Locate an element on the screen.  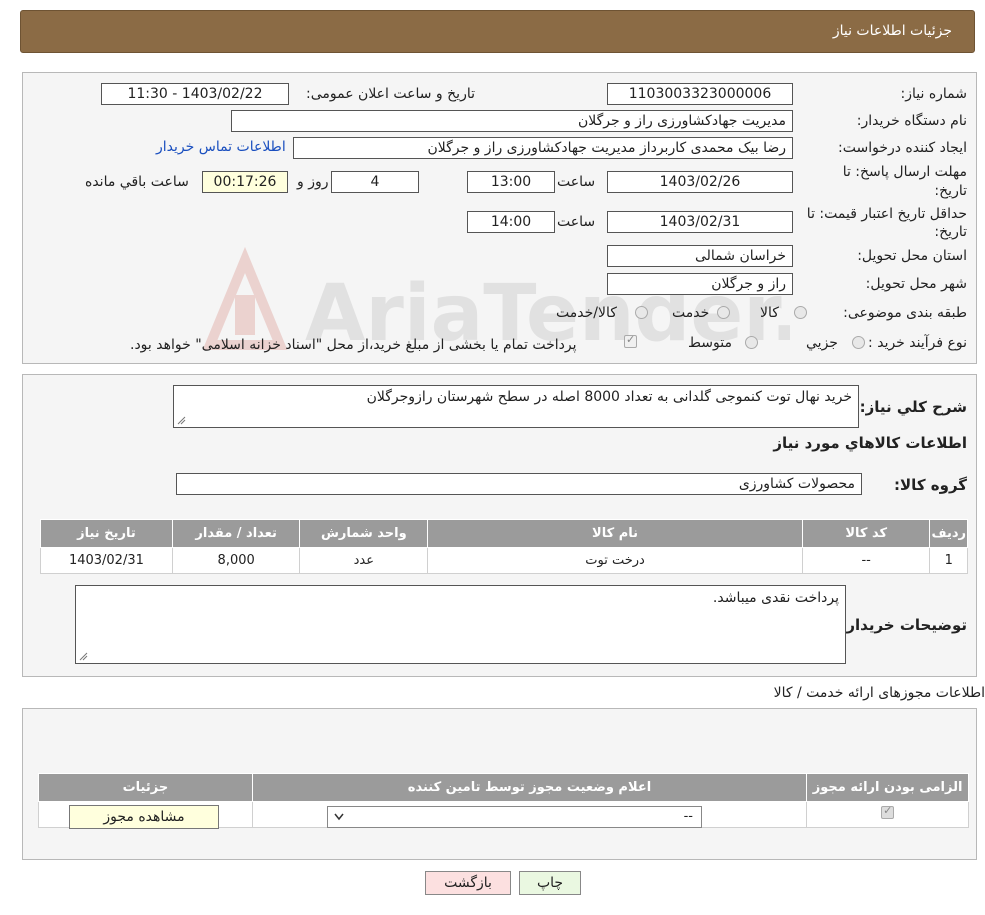
cell-unit: عدد is located at coordinates (364, 560).